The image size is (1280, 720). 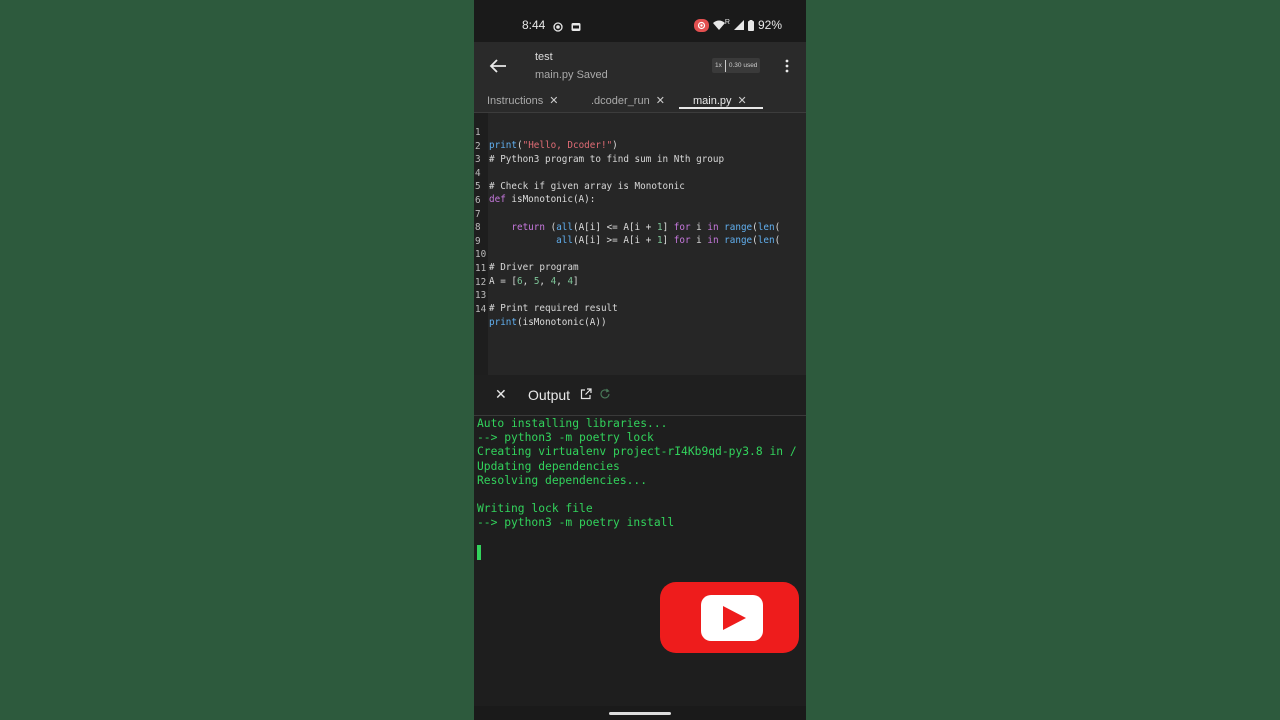 I want to click on cast-icon, so click(x=701, y=25).